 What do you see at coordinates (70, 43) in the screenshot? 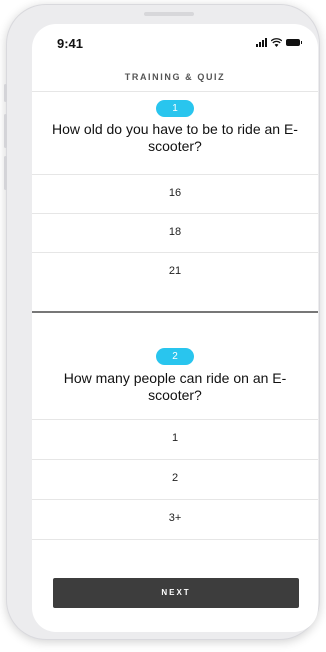
I see `status-time: 9:41` at bounding box center [70, 43].